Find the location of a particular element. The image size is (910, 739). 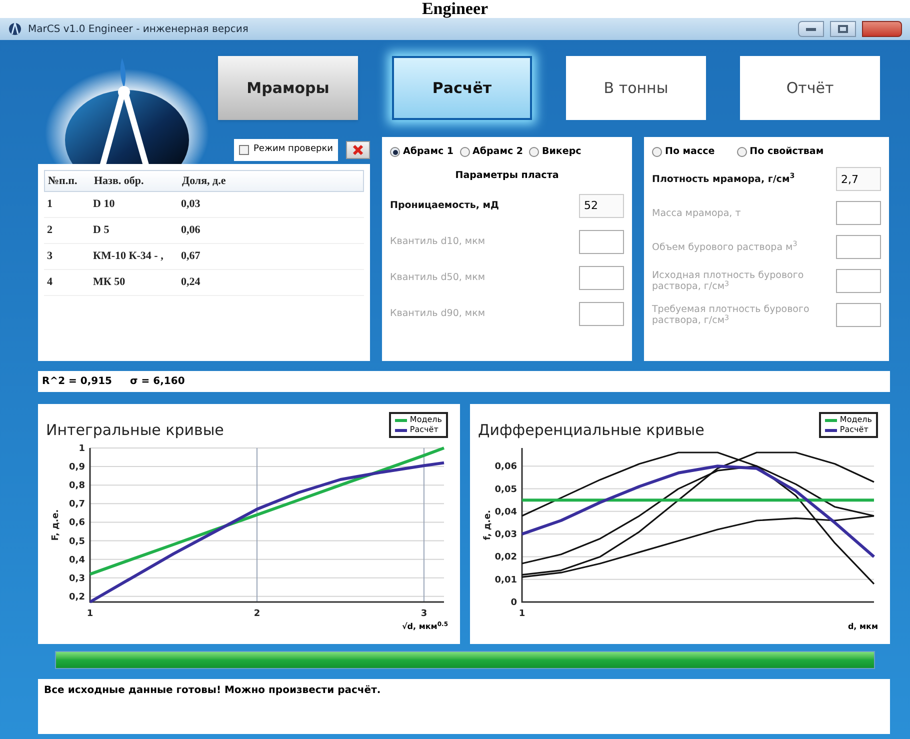

radio-option: По свойствам is located at coordinates (780, 152).